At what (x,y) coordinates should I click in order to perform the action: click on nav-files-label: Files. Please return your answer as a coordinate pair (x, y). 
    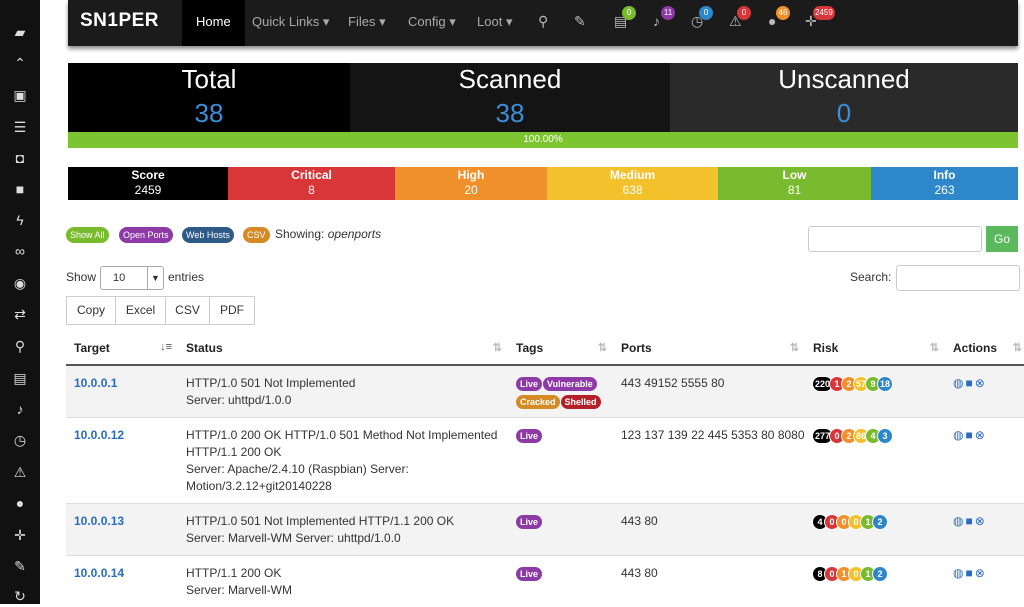
    Looking at the image, I should click on (362, 21).